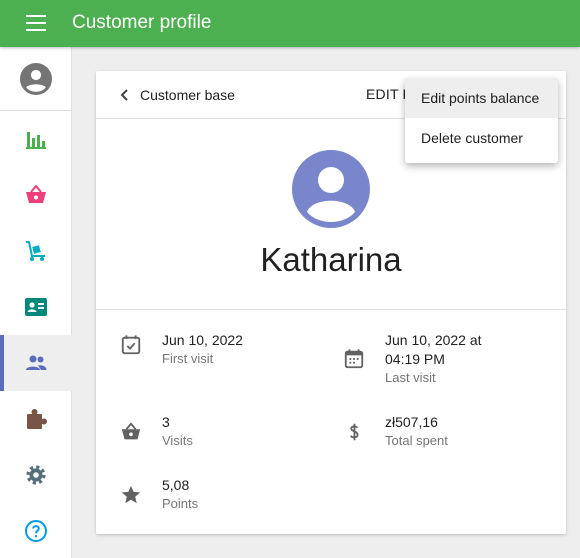  Describe the element at coordinates (187, 95) in the screenshot. I see `back-label: Customer base` at that location.